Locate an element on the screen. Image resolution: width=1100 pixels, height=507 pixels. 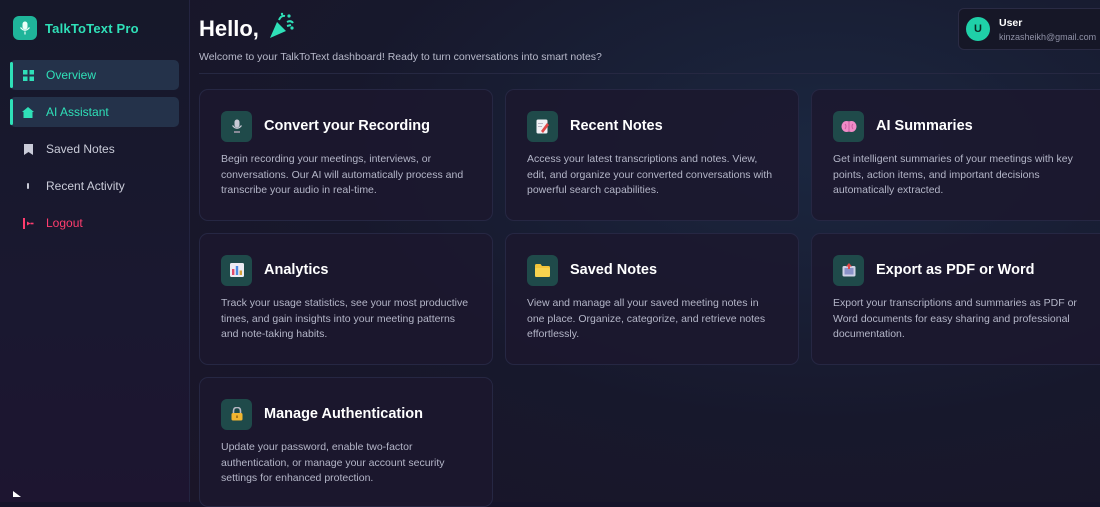
brain-icon is located at coordinates (848, 126).